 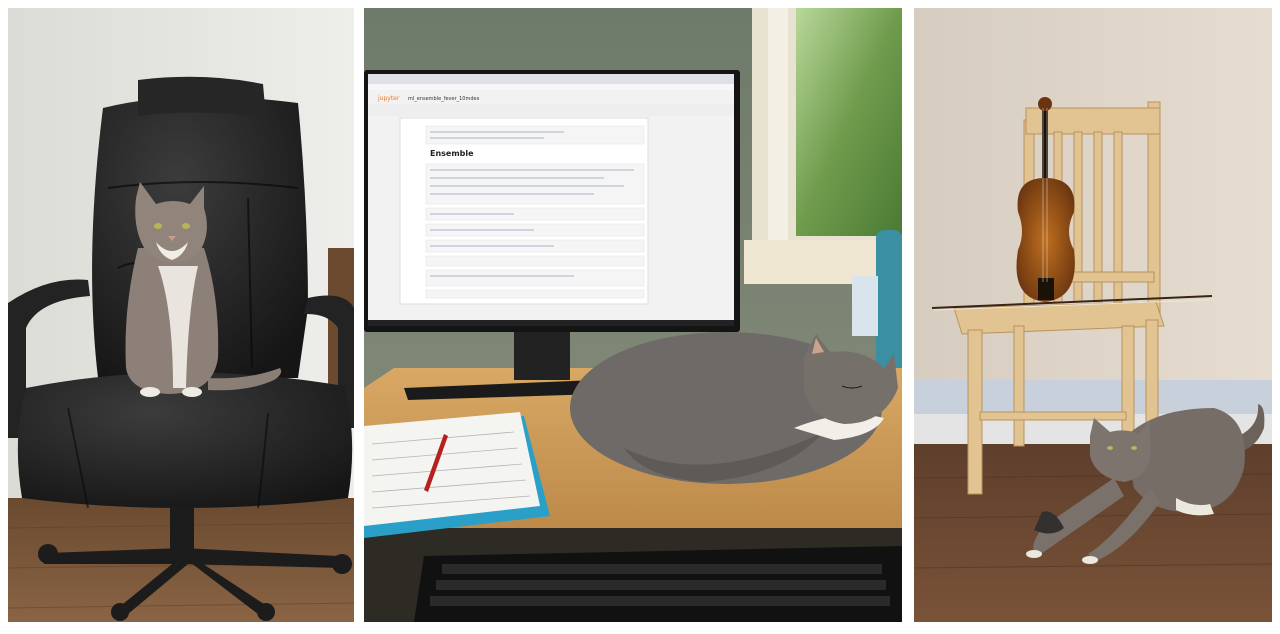 I want to click on notebook-toolbar, so click(x=551, y=110).